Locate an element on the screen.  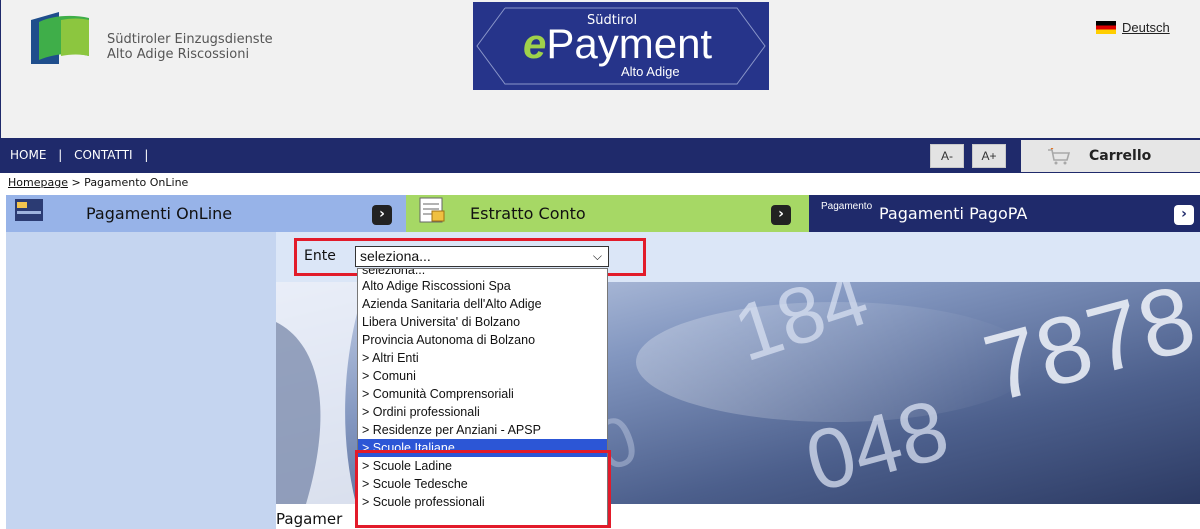
card-icon is located at coordinates (29, 210).